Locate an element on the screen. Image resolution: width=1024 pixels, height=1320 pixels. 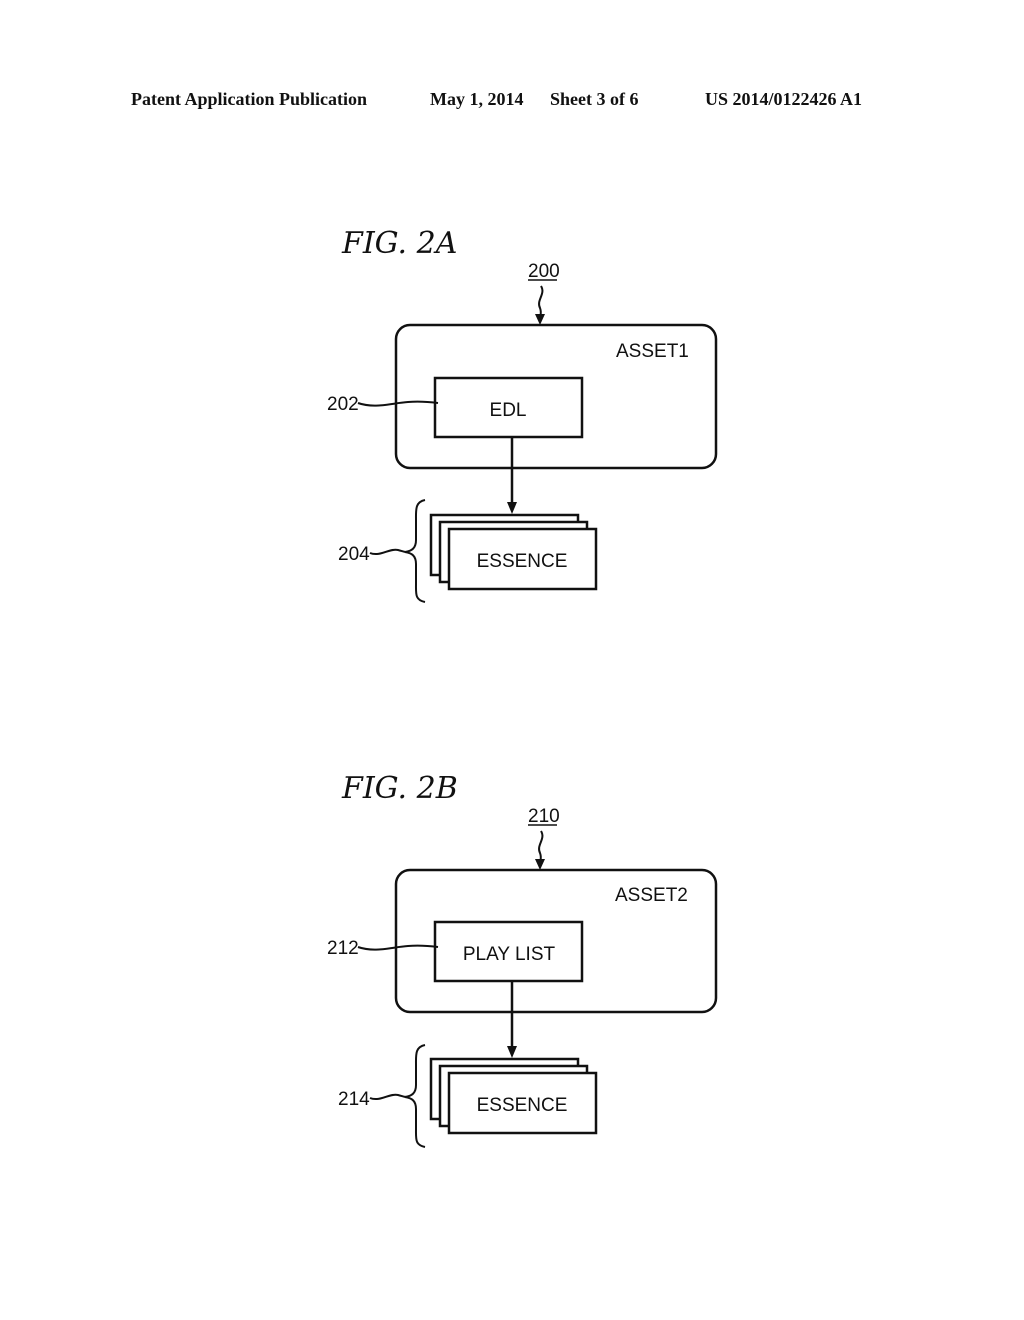
figure-title: FIG. 2A is located at coordinates (399, 243).